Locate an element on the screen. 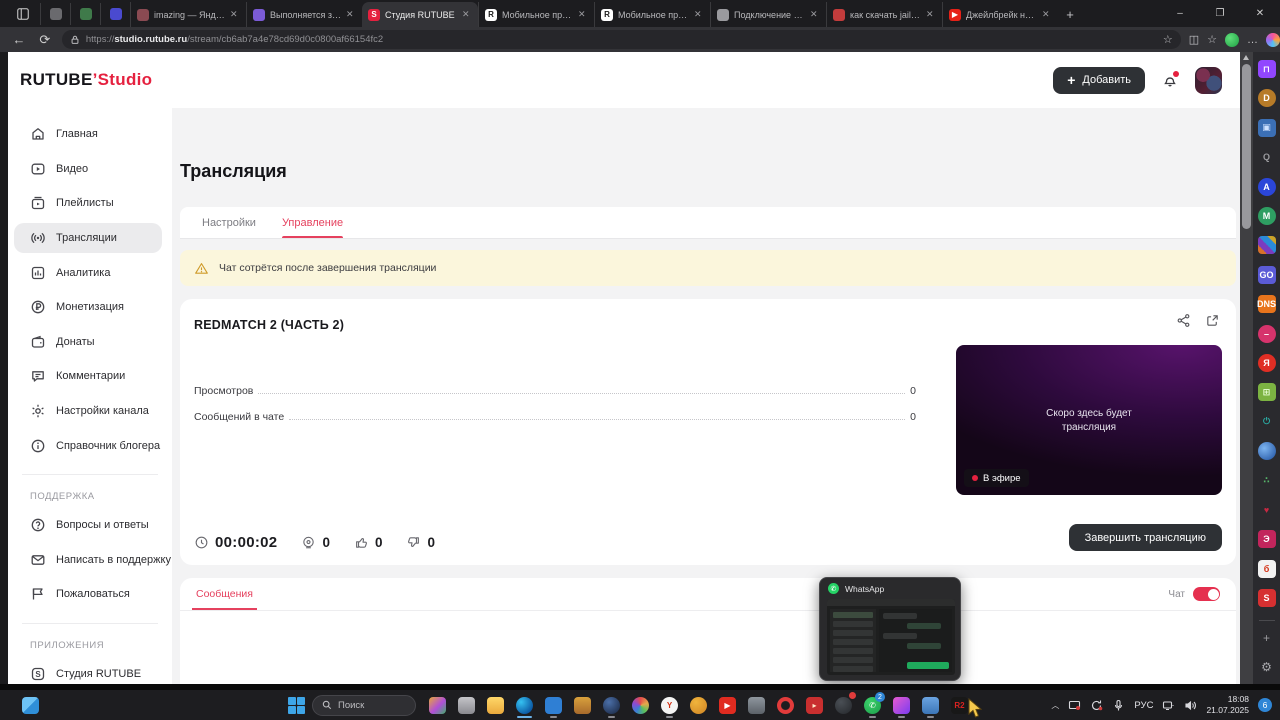 The width and height of the screenshot is (1280, 720). edge-browser-icon is located at coordinates (524, 705).